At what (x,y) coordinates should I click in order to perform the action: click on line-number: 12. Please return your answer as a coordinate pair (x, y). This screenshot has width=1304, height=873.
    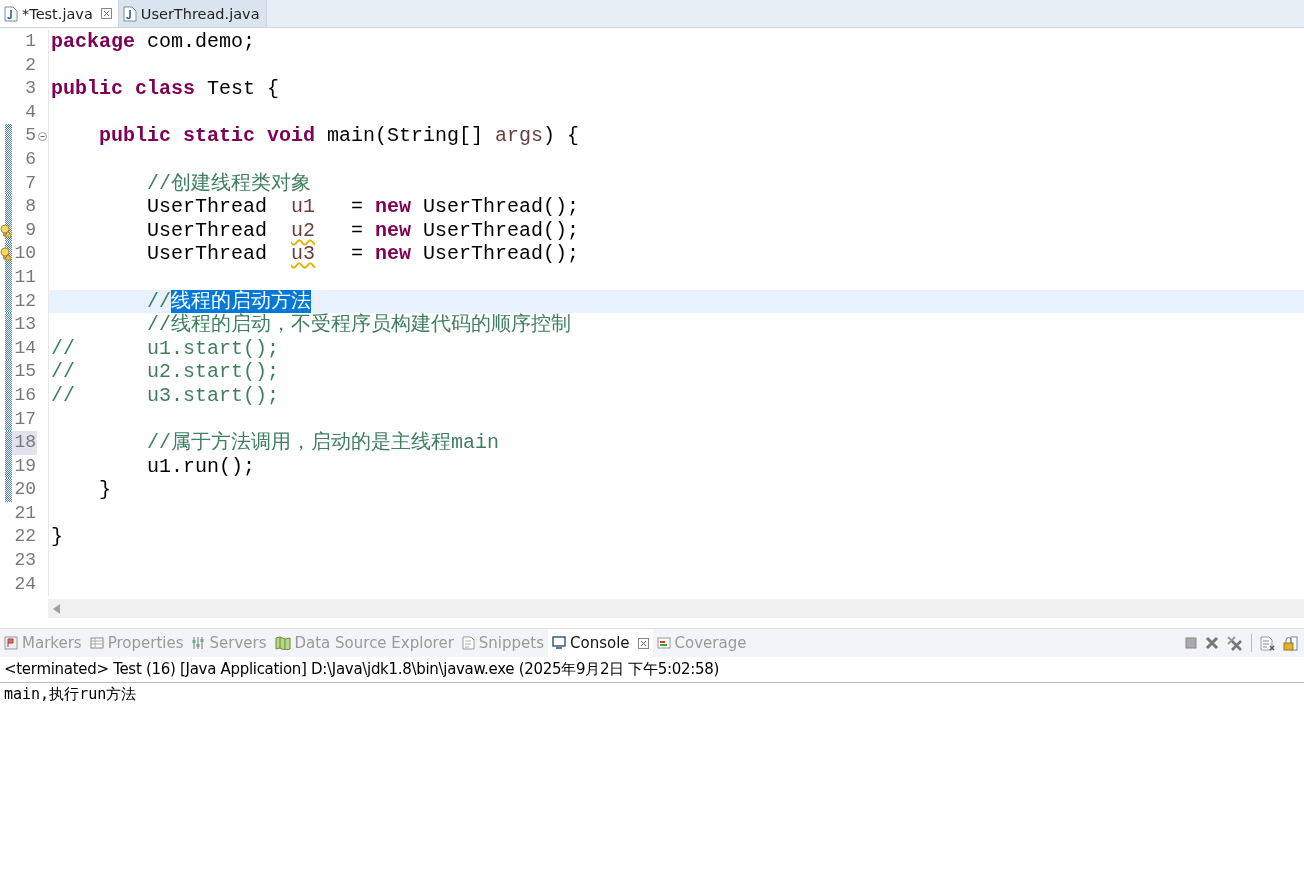
    Looking at the image, I should click on (25, 301).